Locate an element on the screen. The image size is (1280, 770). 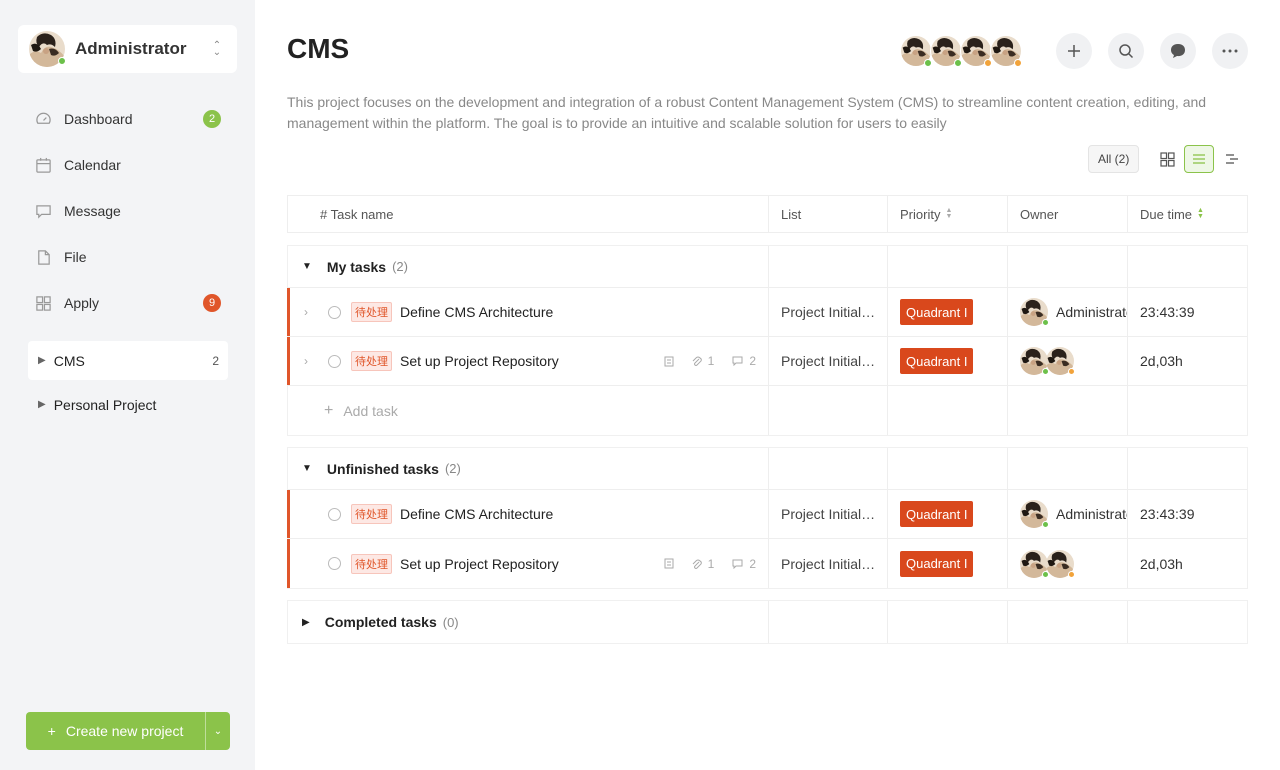
gauge-icon is located at coordinates (43, 118).